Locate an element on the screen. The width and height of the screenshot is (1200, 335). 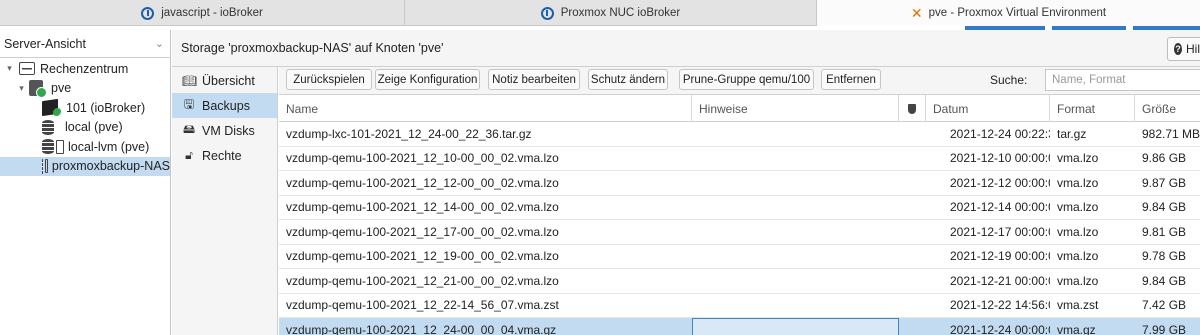
subnav-item-label: Übersicht is located at coordinates (228, 80).